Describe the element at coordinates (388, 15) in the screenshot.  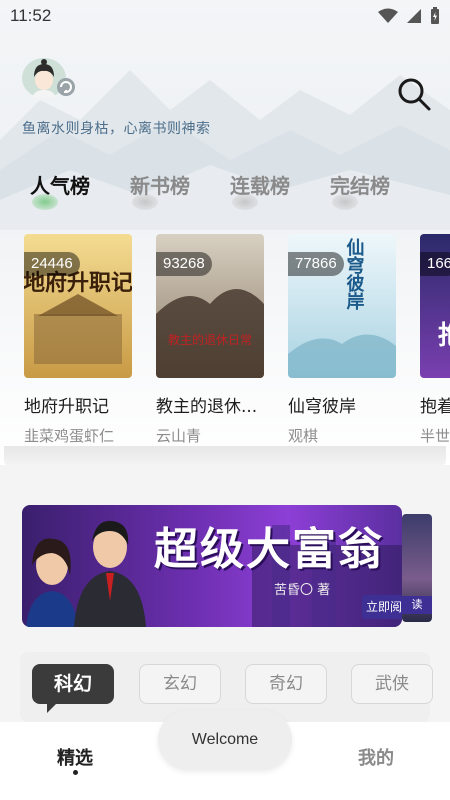
I see `wifi-icon` at that location.